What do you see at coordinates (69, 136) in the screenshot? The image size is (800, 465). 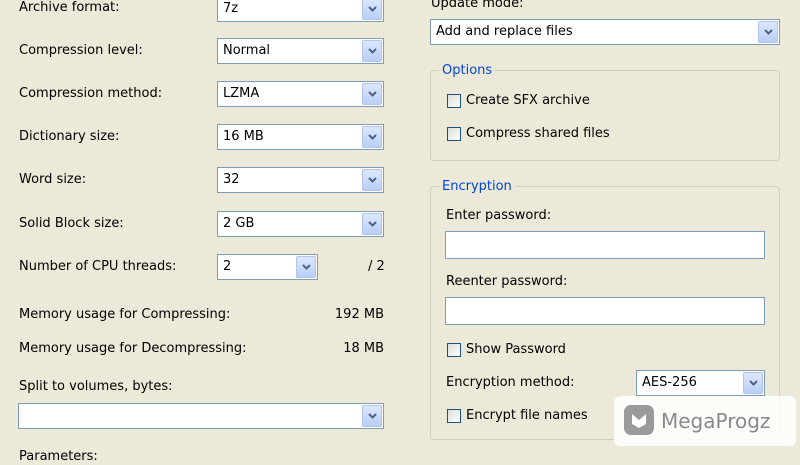 I see `dictionary-size-label: Dictionary size:` at bounding box center [69, 136].